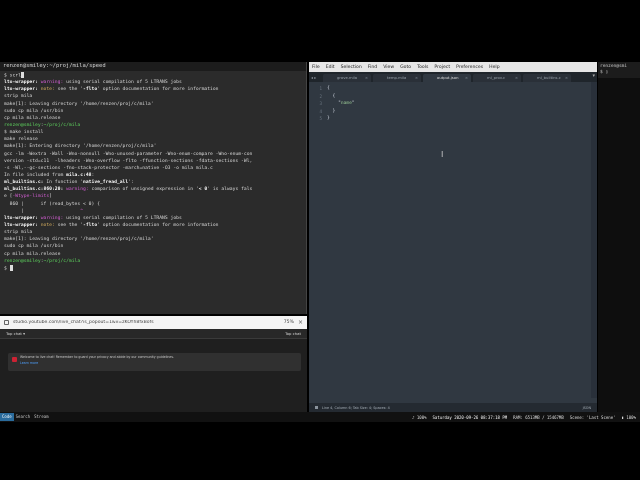  Describe the element at coordinates (388, 67) in the screenshot. I see `menu-item-view: View` at that location.